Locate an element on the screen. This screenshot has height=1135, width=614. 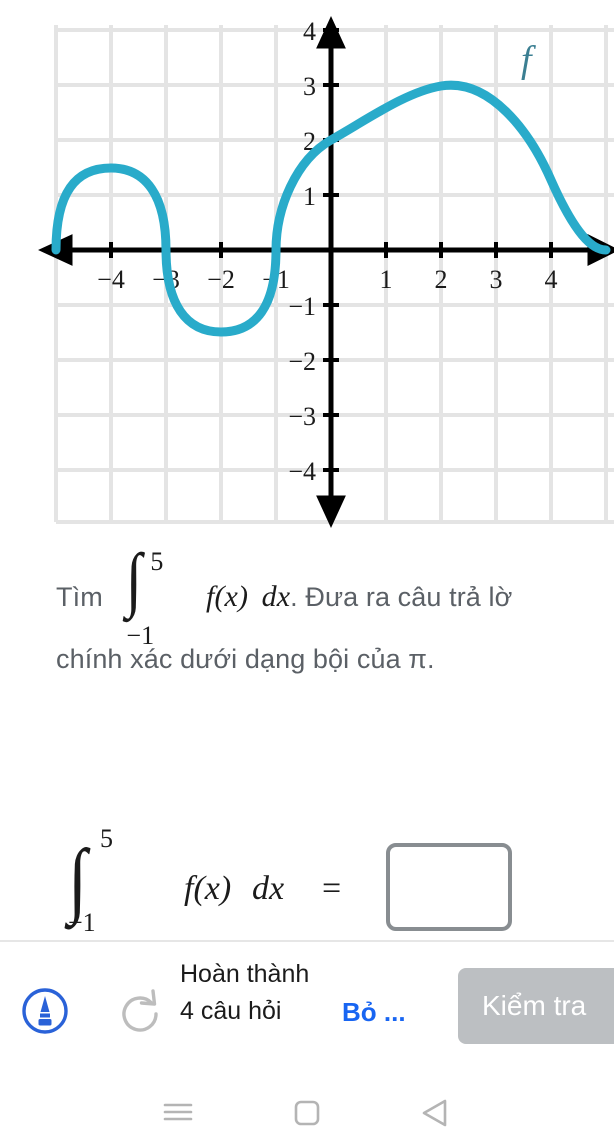
integral-upper-limit: 5 is located at coordinates (157, 561).